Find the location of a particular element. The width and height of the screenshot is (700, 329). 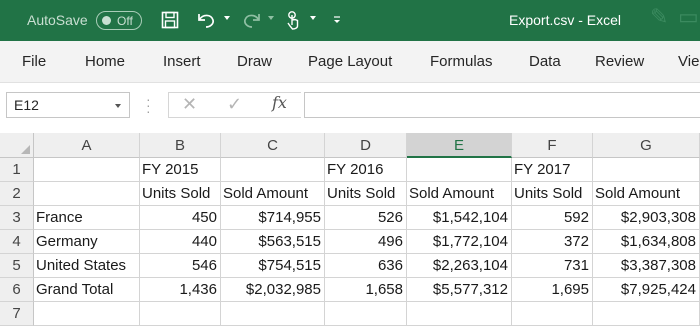

column-header-a: A is located at coordinates (87, 145).